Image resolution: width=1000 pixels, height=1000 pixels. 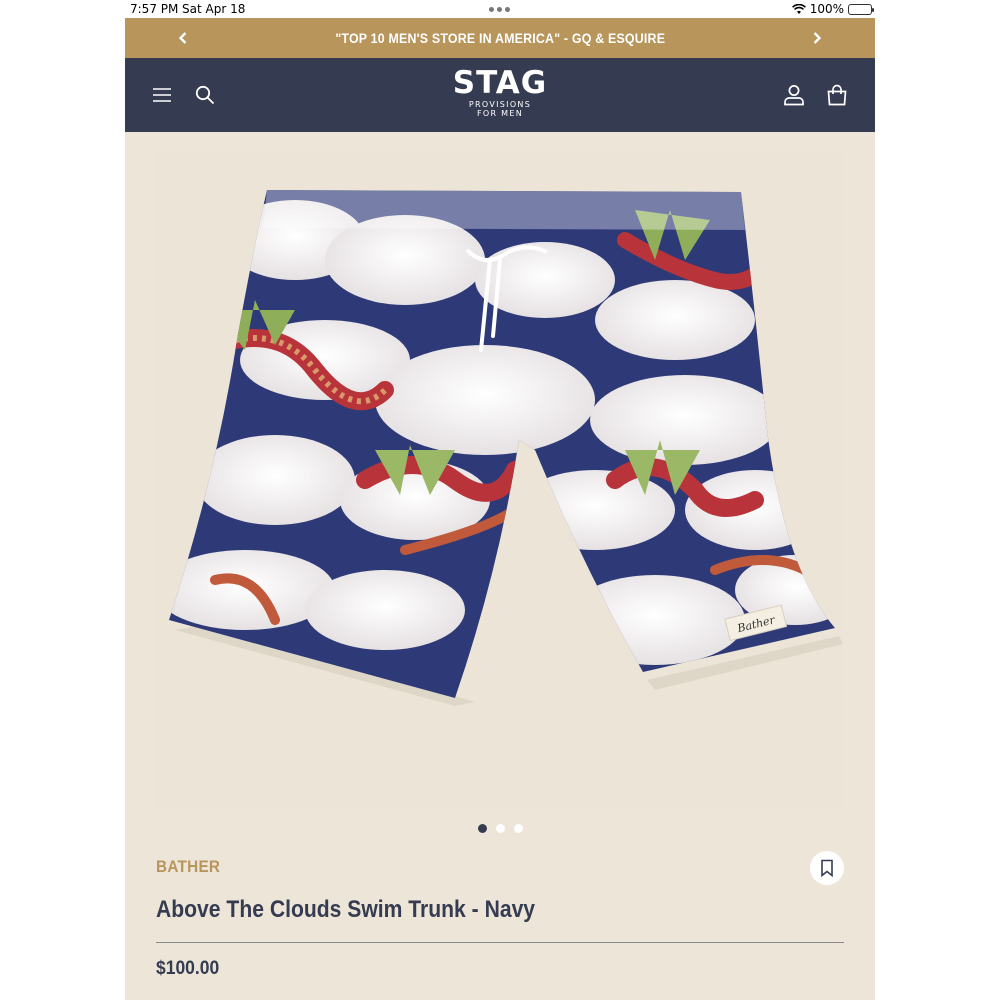 I want to click on menu-icon, so click(x=162, y=95).